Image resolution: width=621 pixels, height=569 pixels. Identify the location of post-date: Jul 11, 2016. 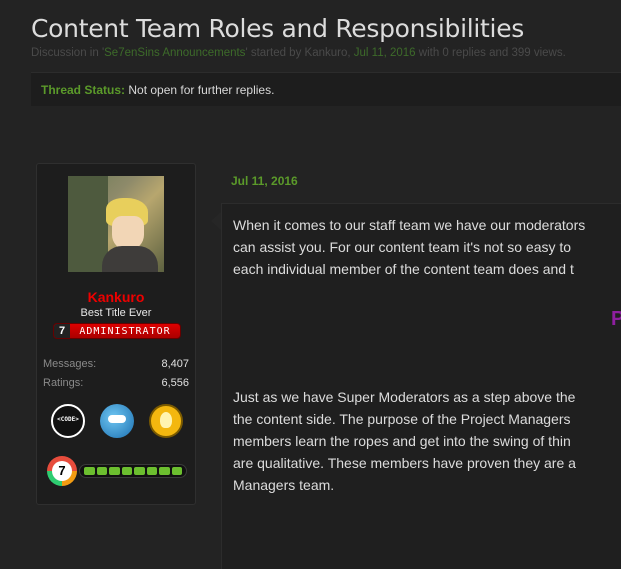
(264, 181).